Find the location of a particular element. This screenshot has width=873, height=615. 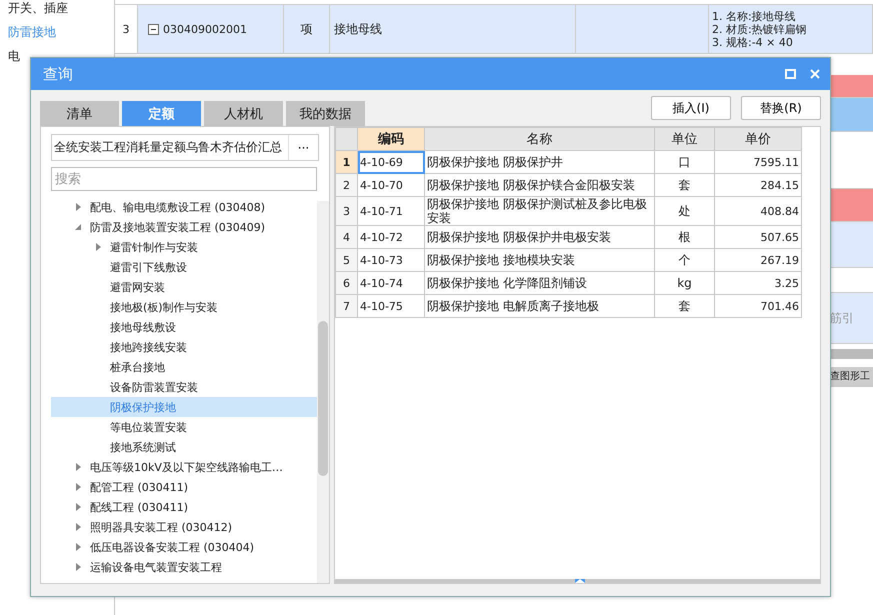

table-cell: 阴极保护接地 接地模块安装 is located at coordinates (539, 260).